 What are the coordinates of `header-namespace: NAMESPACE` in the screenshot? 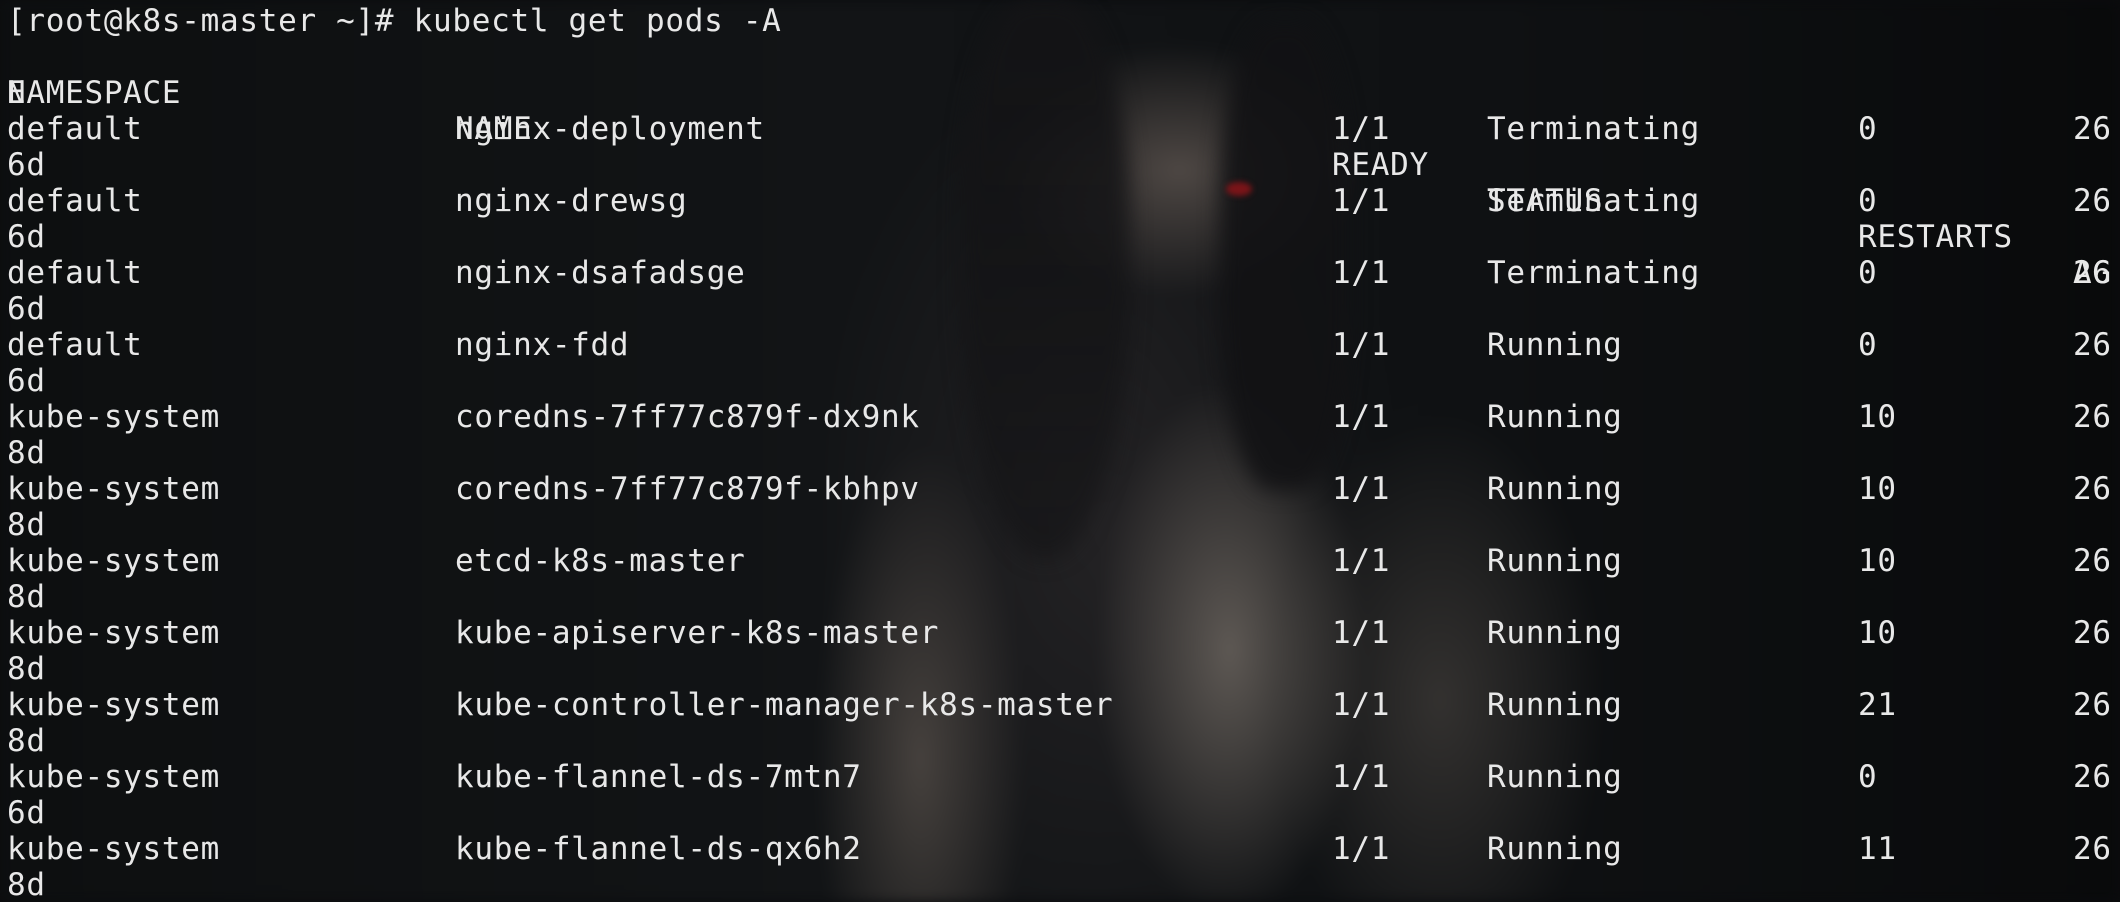 It's located at (94, 93).